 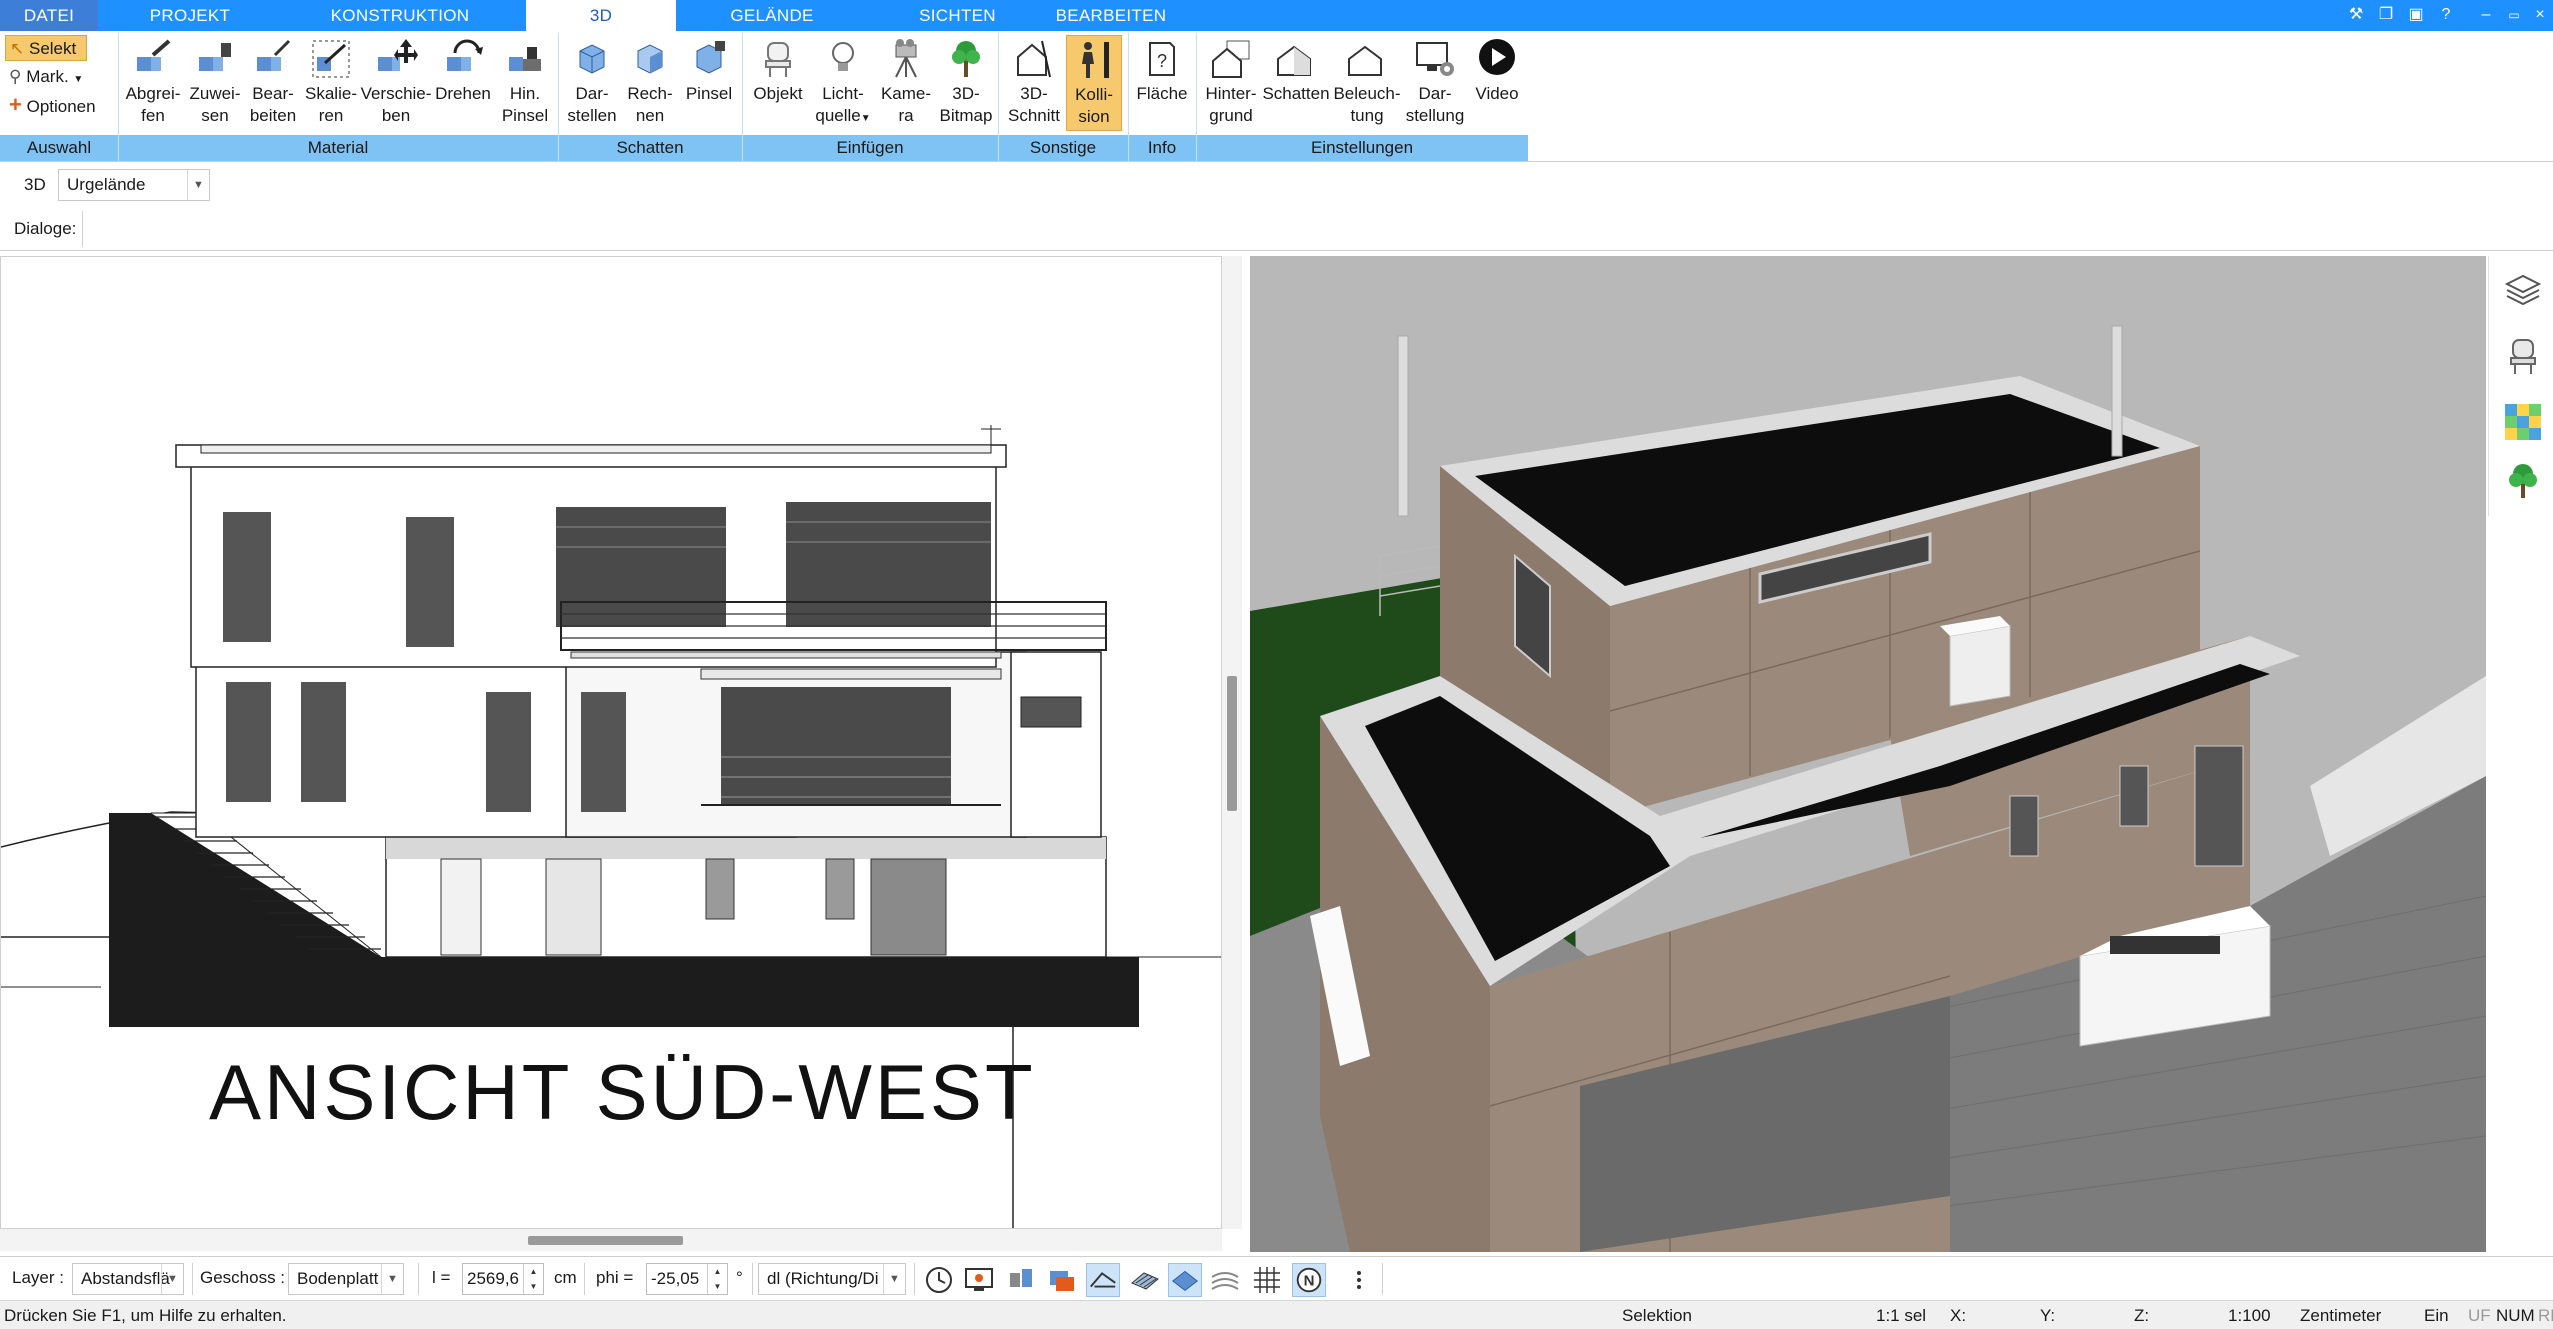 I want to click on more-options-icon, so click(x=1359, y=1280).